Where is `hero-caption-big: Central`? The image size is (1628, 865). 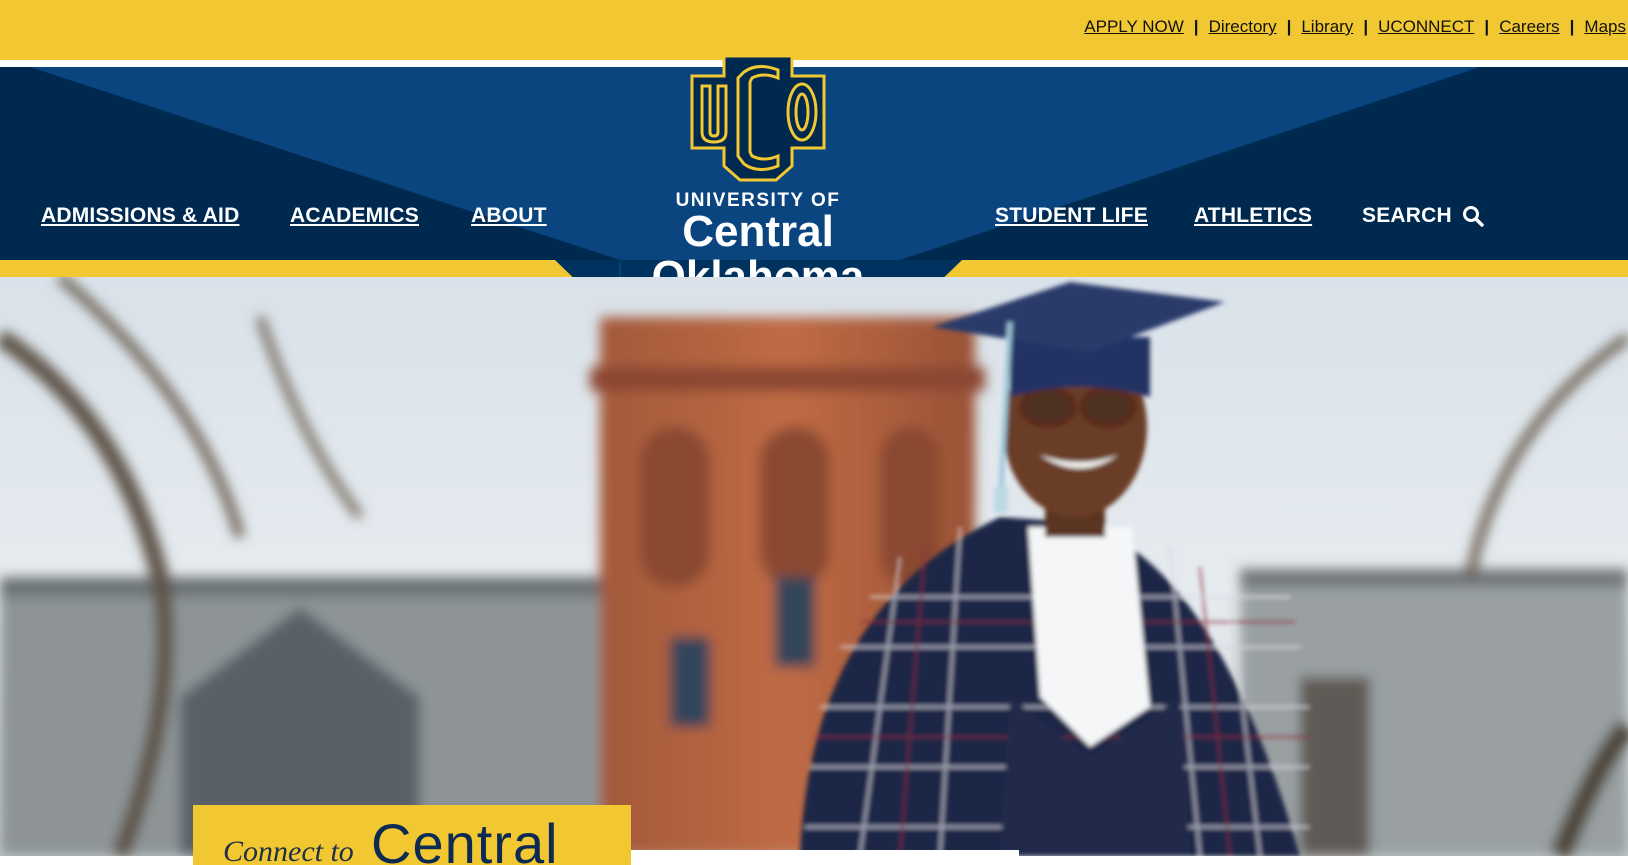
hero-caption-big: Central is located at coordinates (465, 838).